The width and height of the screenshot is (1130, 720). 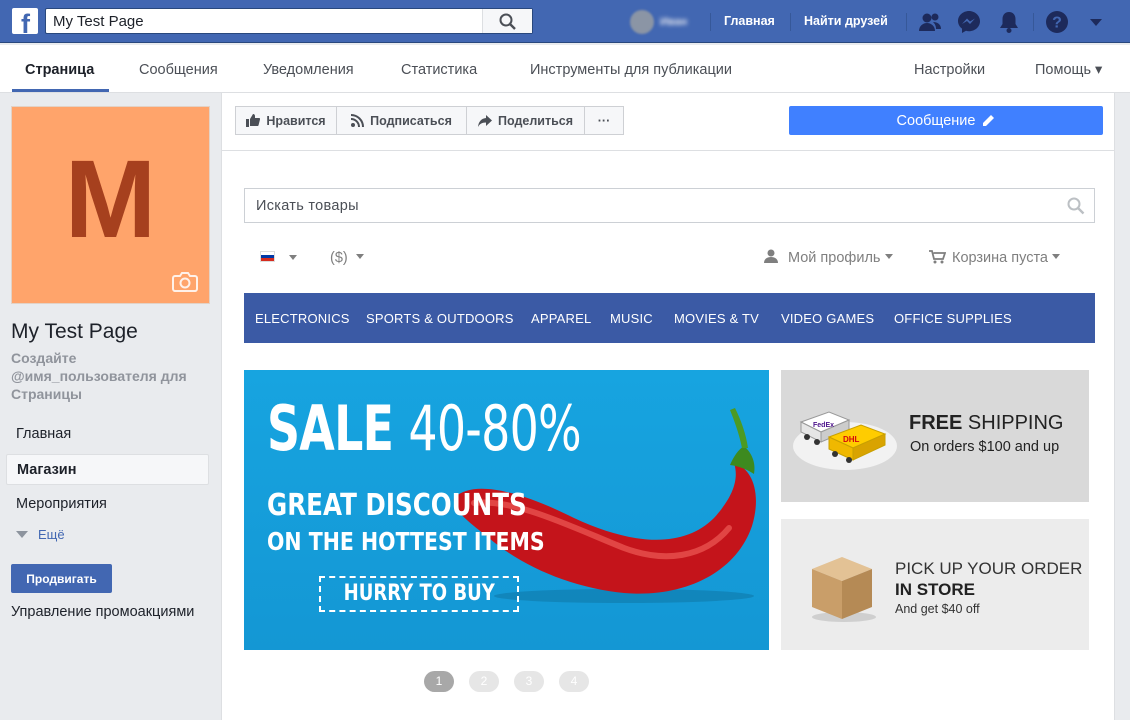 What do you see at coordinates (60, 90) in the screenshot?
I see `active-tab-indicator` at bounding box center [60, 90].